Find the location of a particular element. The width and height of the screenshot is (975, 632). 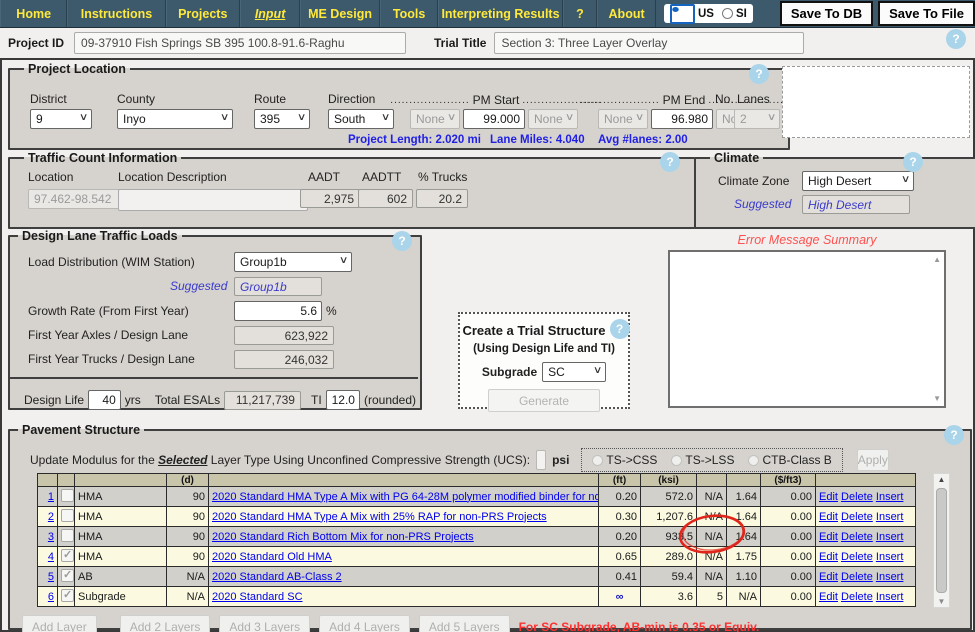

direction-select: South is located at coordinates (361, 119).